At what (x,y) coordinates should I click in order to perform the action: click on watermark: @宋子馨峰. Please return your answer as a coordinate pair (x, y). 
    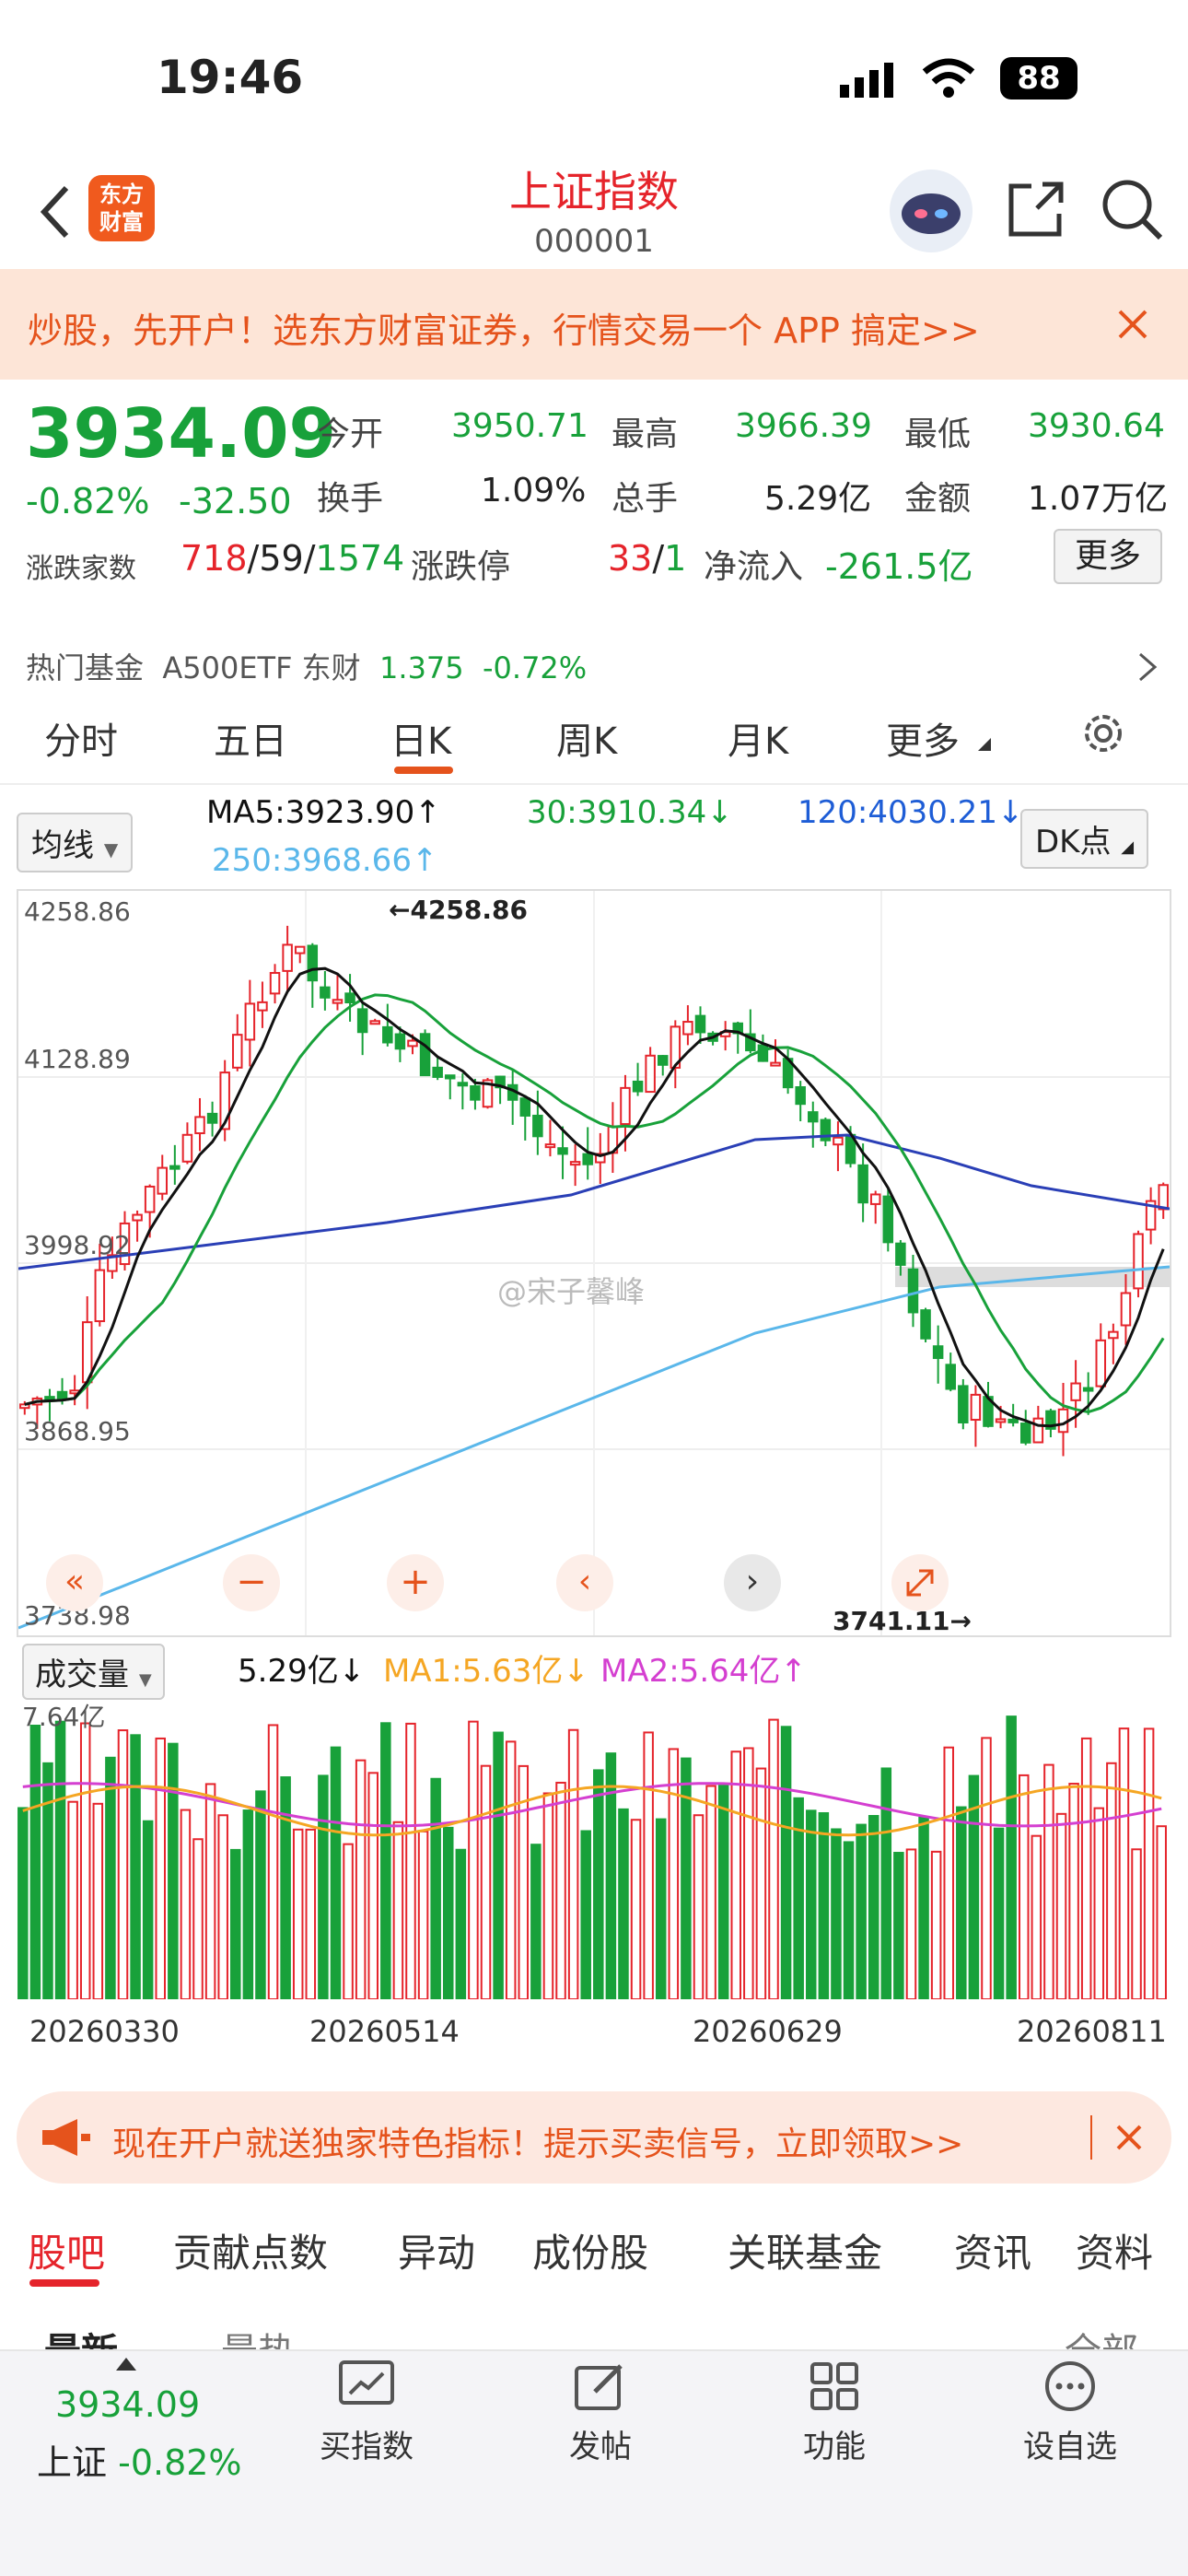
    Looking at the image, I should click on (572, 1291).